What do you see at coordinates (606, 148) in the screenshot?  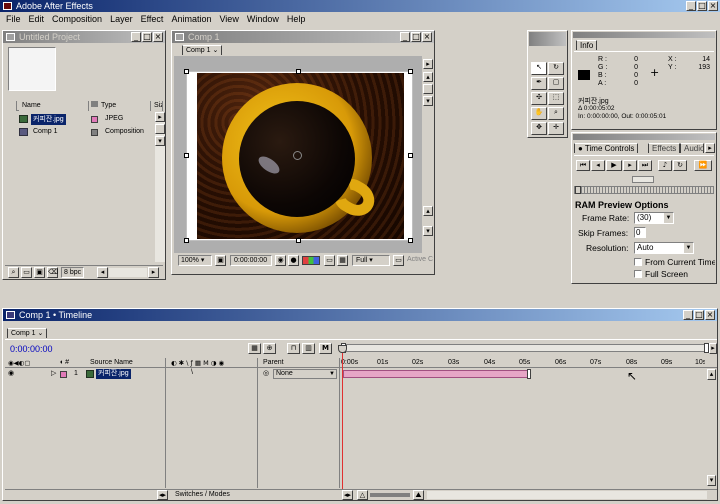 I see `tab-time-controls: ● Time Controls` at bounding box center [606, 148].